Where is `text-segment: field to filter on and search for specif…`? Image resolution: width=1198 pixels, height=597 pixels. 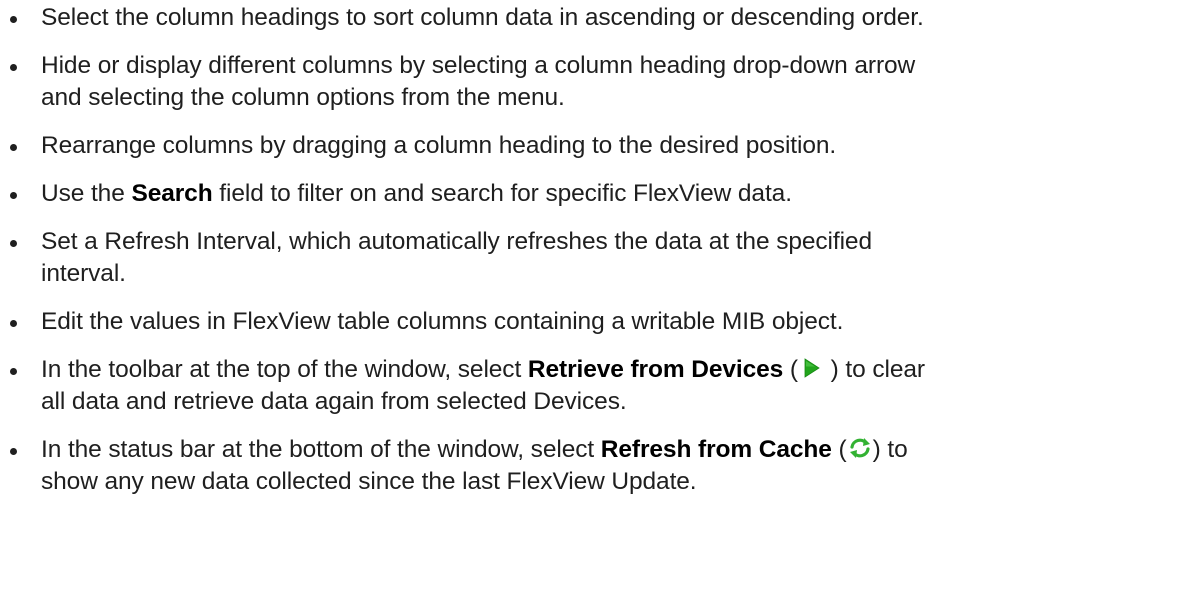 text-segment: field to filter on and search for specif… is located at coordinates (502, 193).